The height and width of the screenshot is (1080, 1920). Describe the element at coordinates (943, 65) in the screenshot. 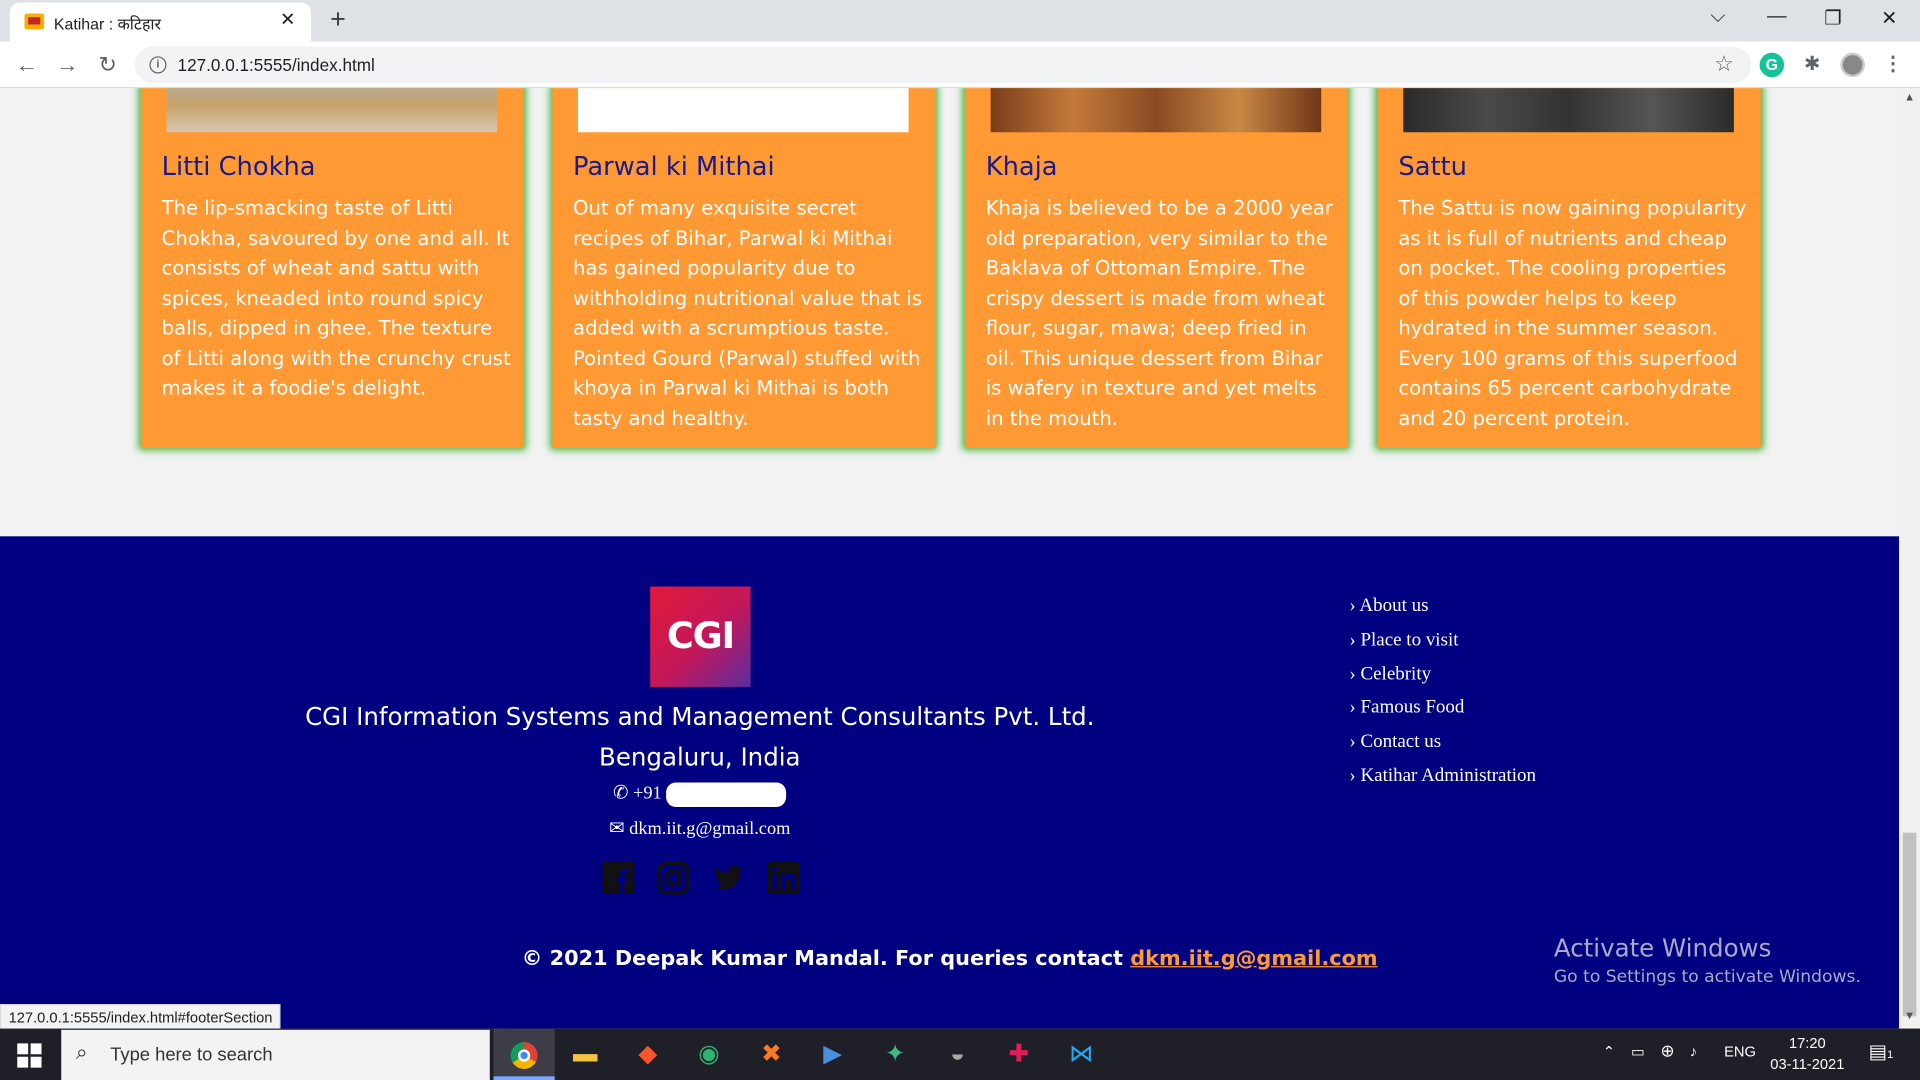

I see `address-bar: i 127.0.0.1:5555/index.html ☆` at that location.